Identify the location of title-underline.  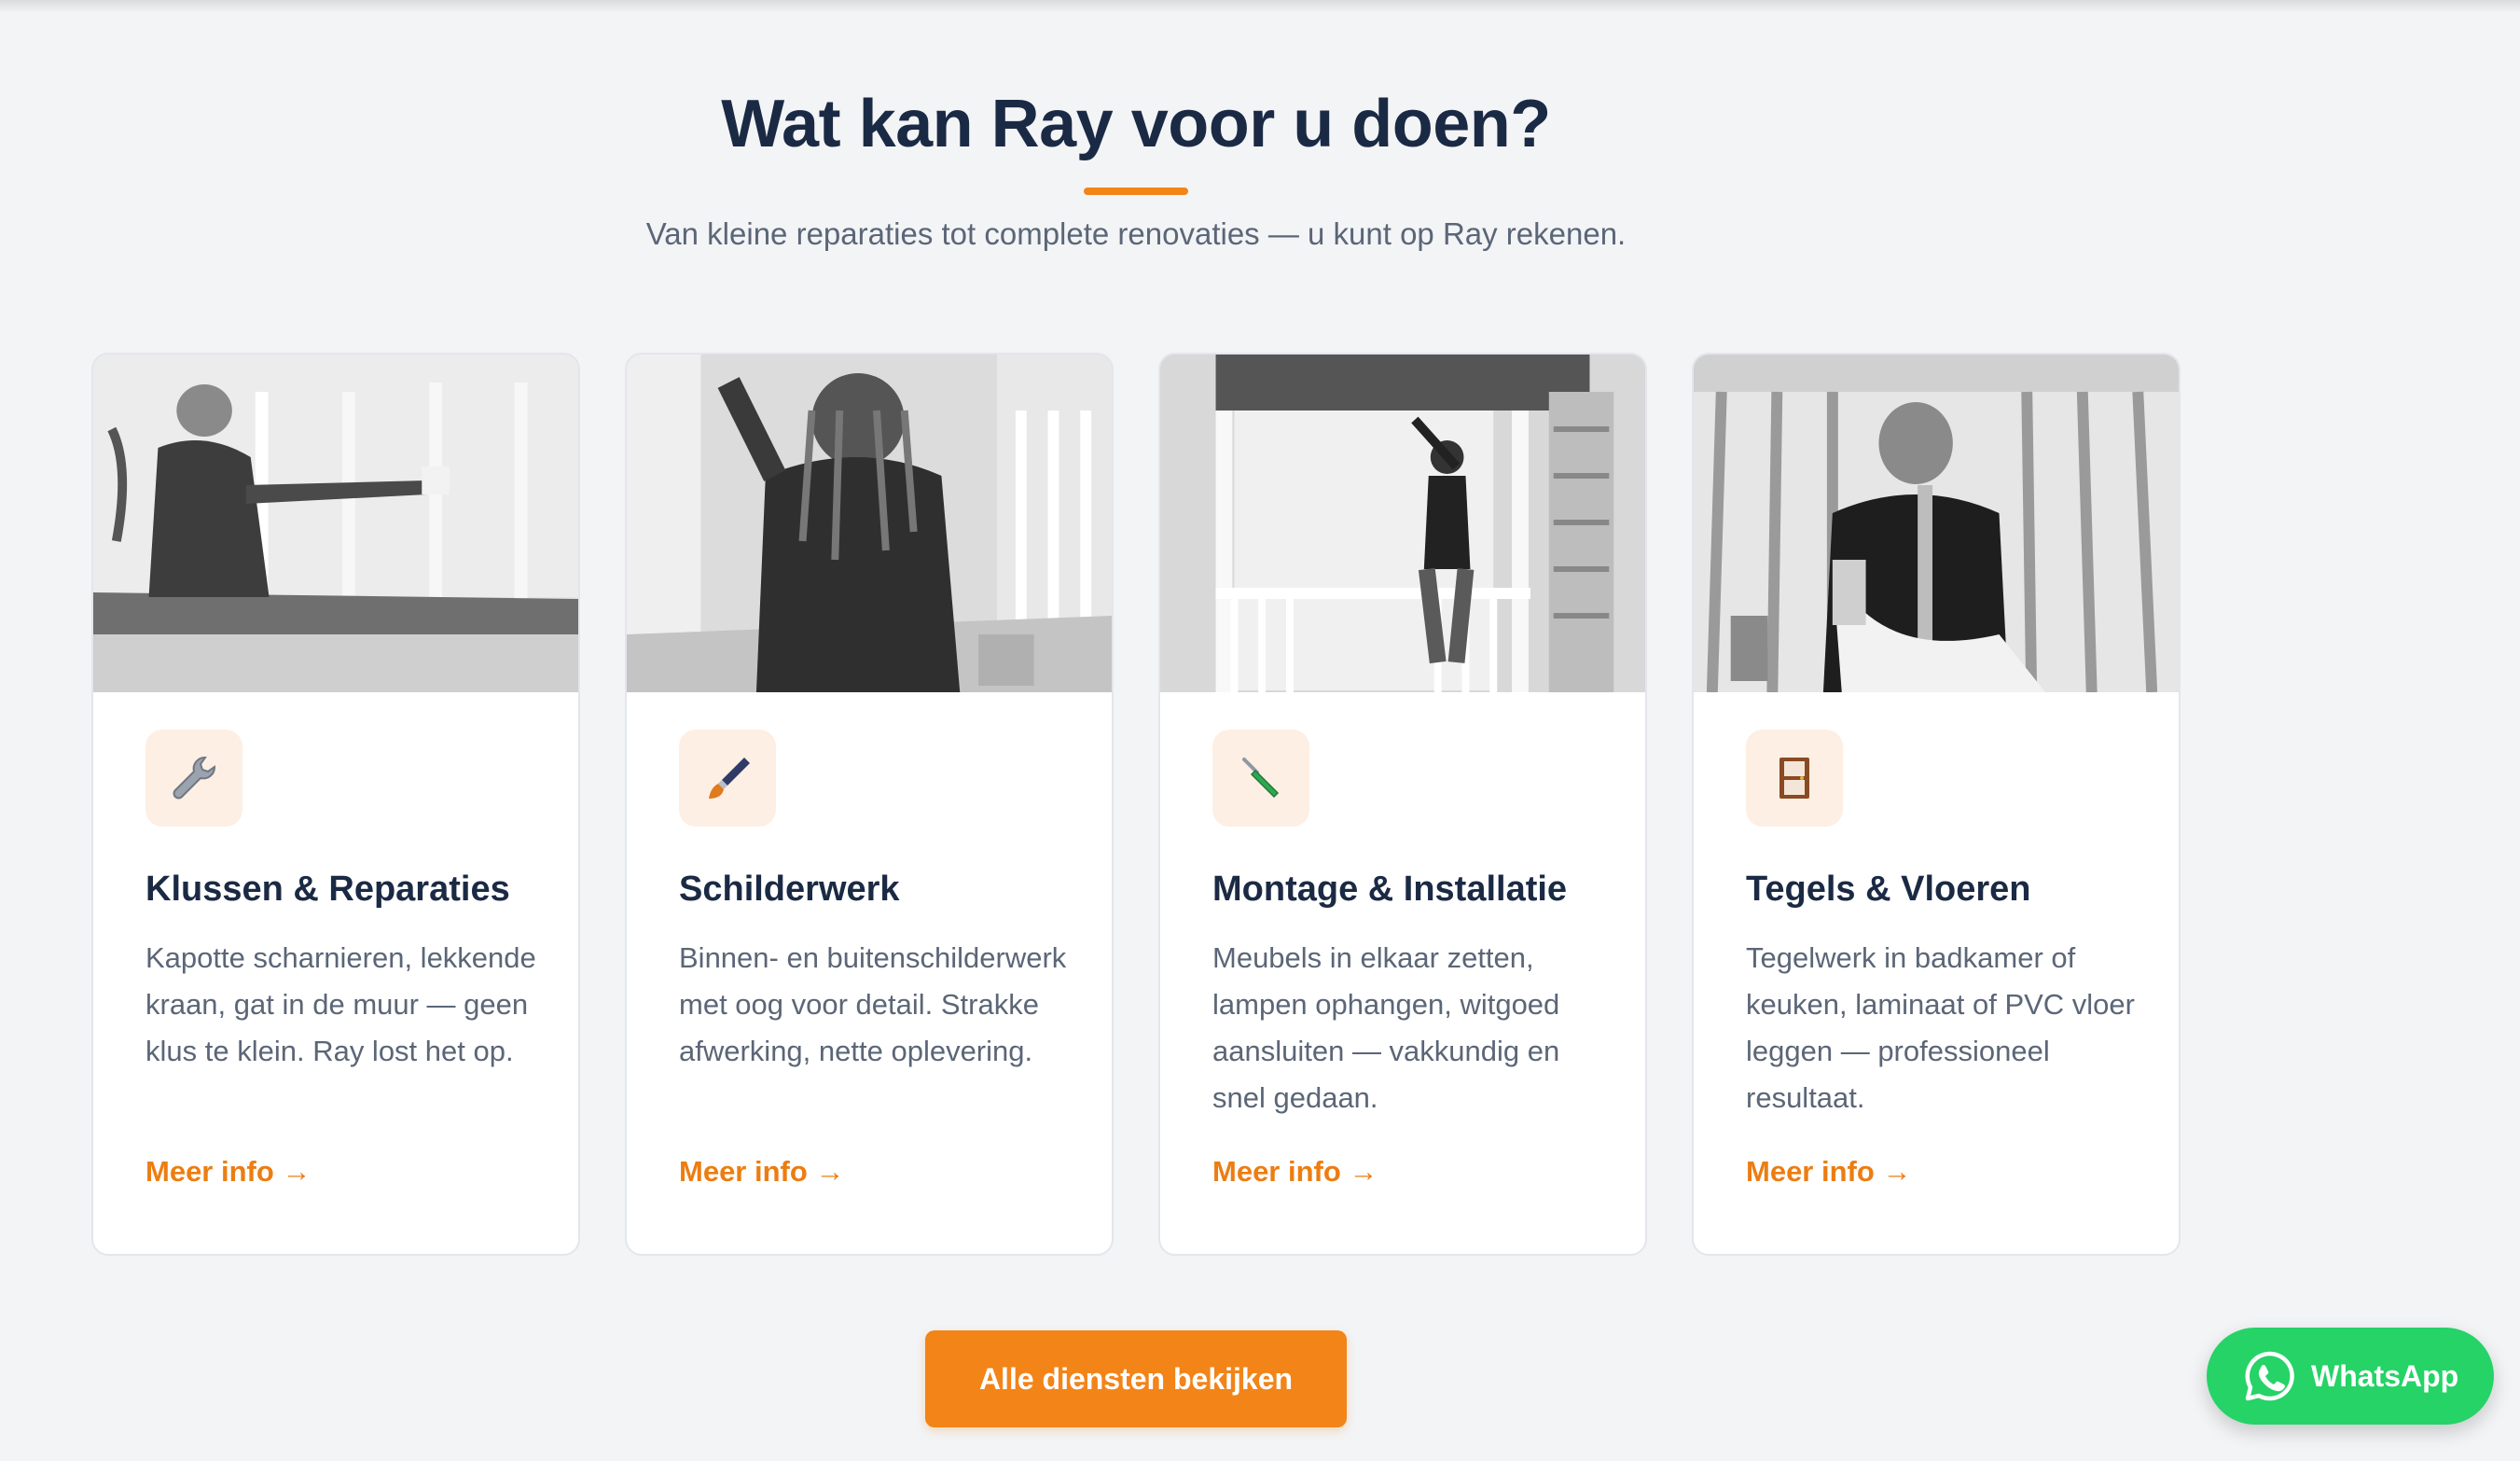
(1136, 191).